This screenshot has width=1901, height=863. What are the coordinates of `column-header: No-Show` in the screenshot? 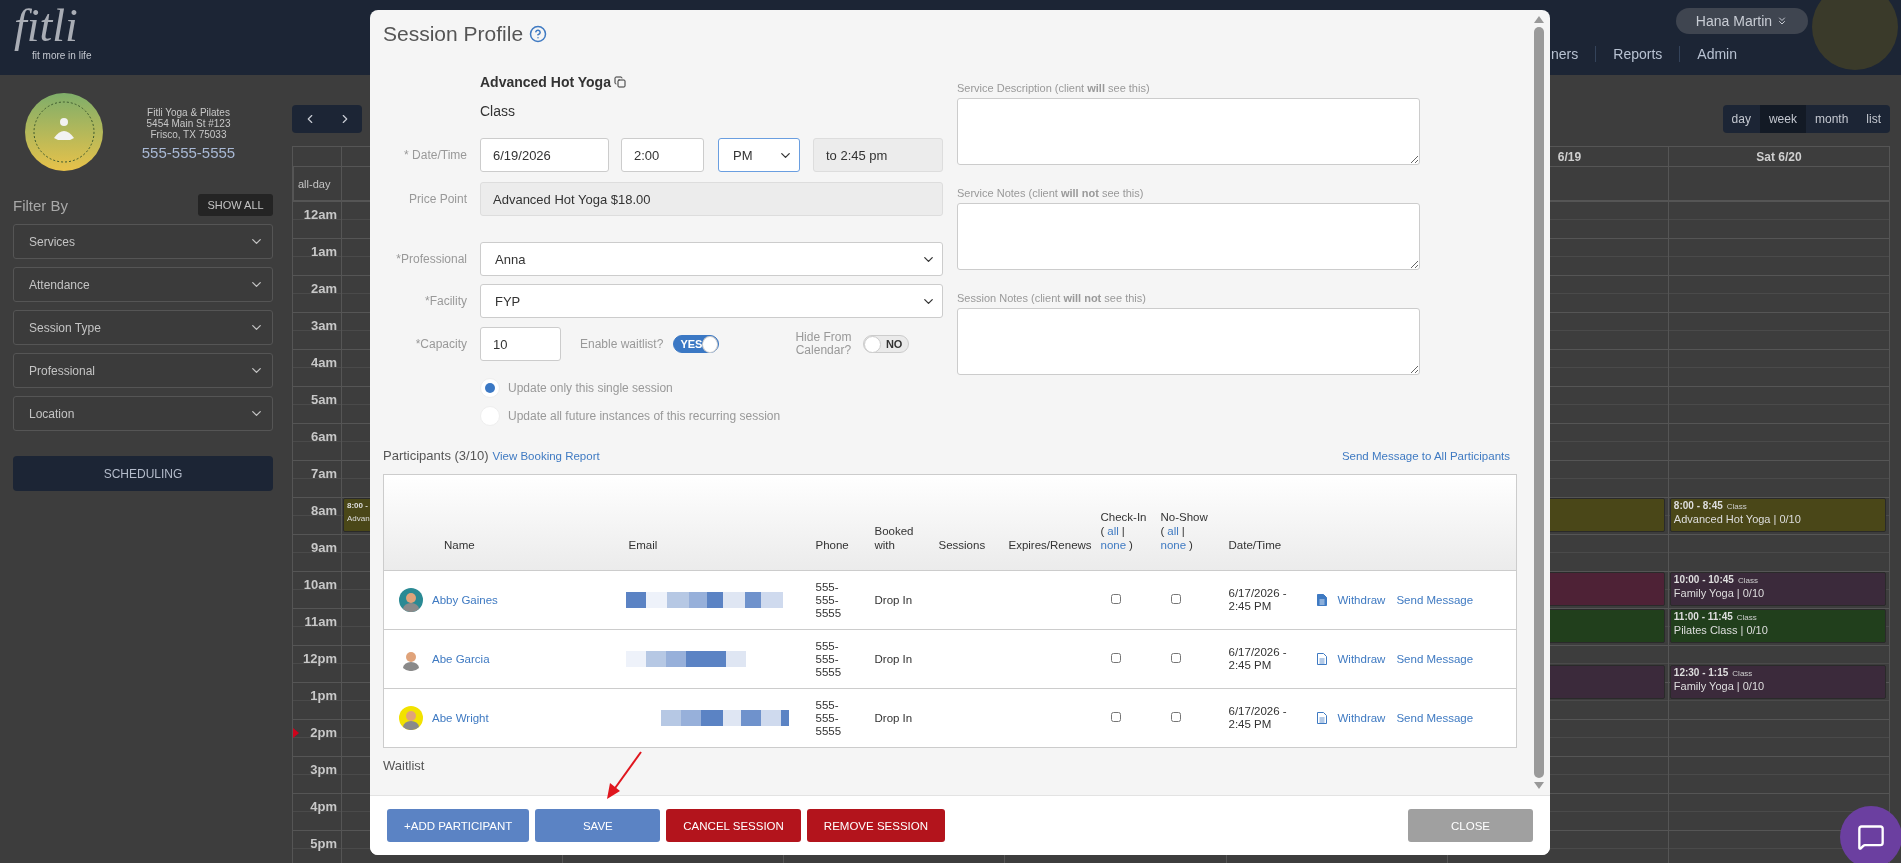 It's located at (1184, 517).